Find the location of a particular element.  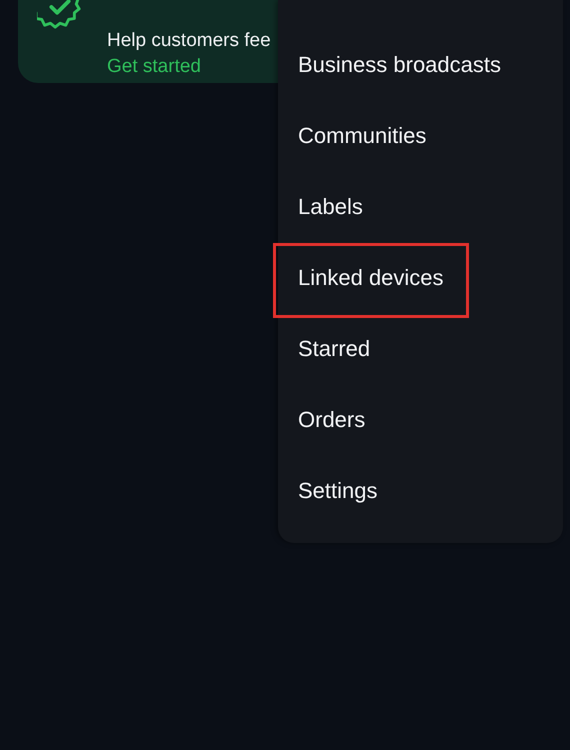

menu-item: Business broadcasts is located at coordinates (420, 64).